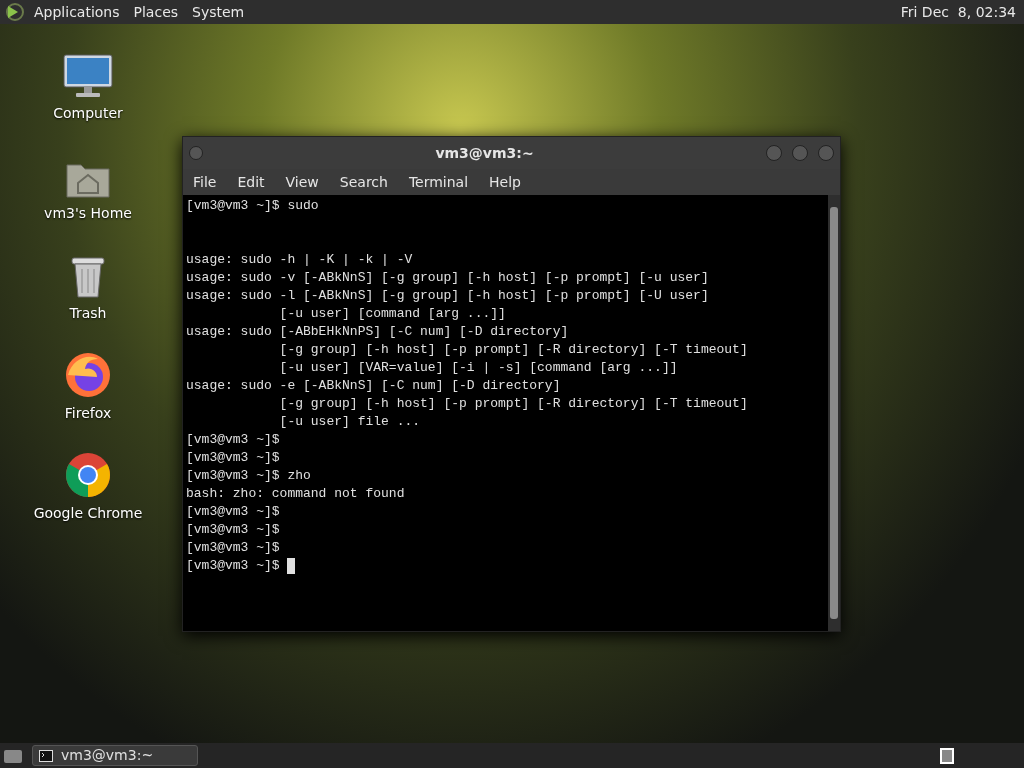 Image resolution: width=1024 pixels, height=768 pixels. What do you see at coordinates (377, 332) in the screenshot?
I see `terminal-line: usage: sudo [-ABbEHkNnPS] [-C num] [-D directory]` at bounding box center [377, 332].